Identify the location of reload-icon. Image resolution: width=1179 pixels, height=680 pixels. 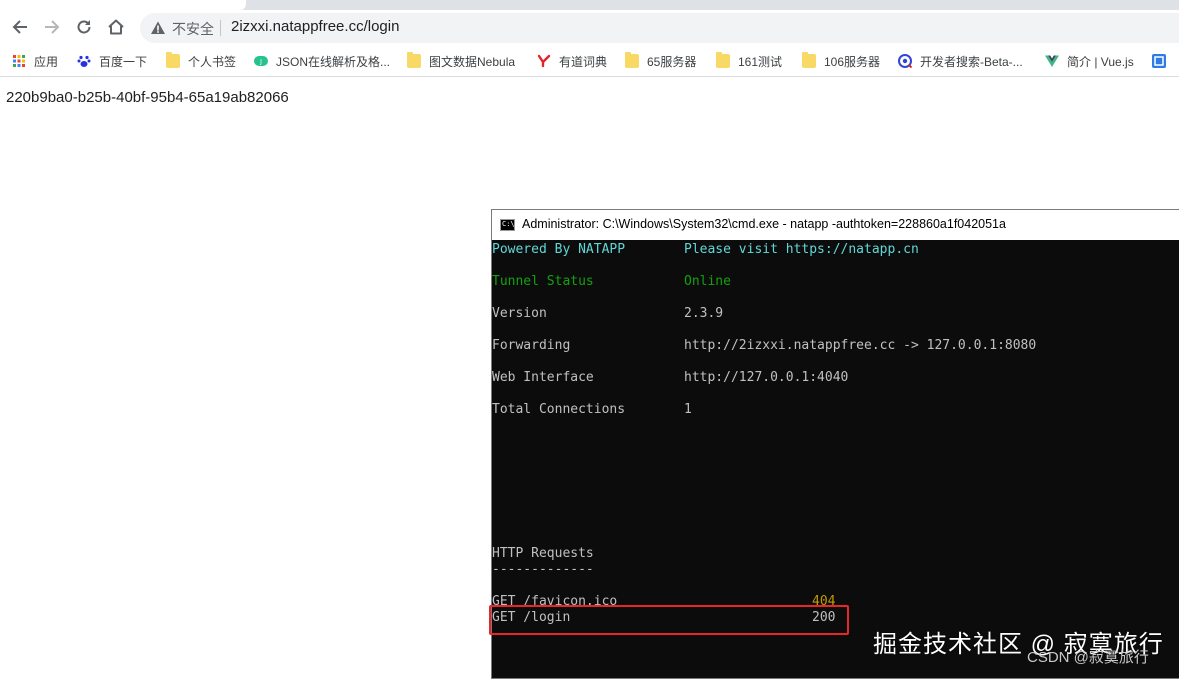
(84, 27).